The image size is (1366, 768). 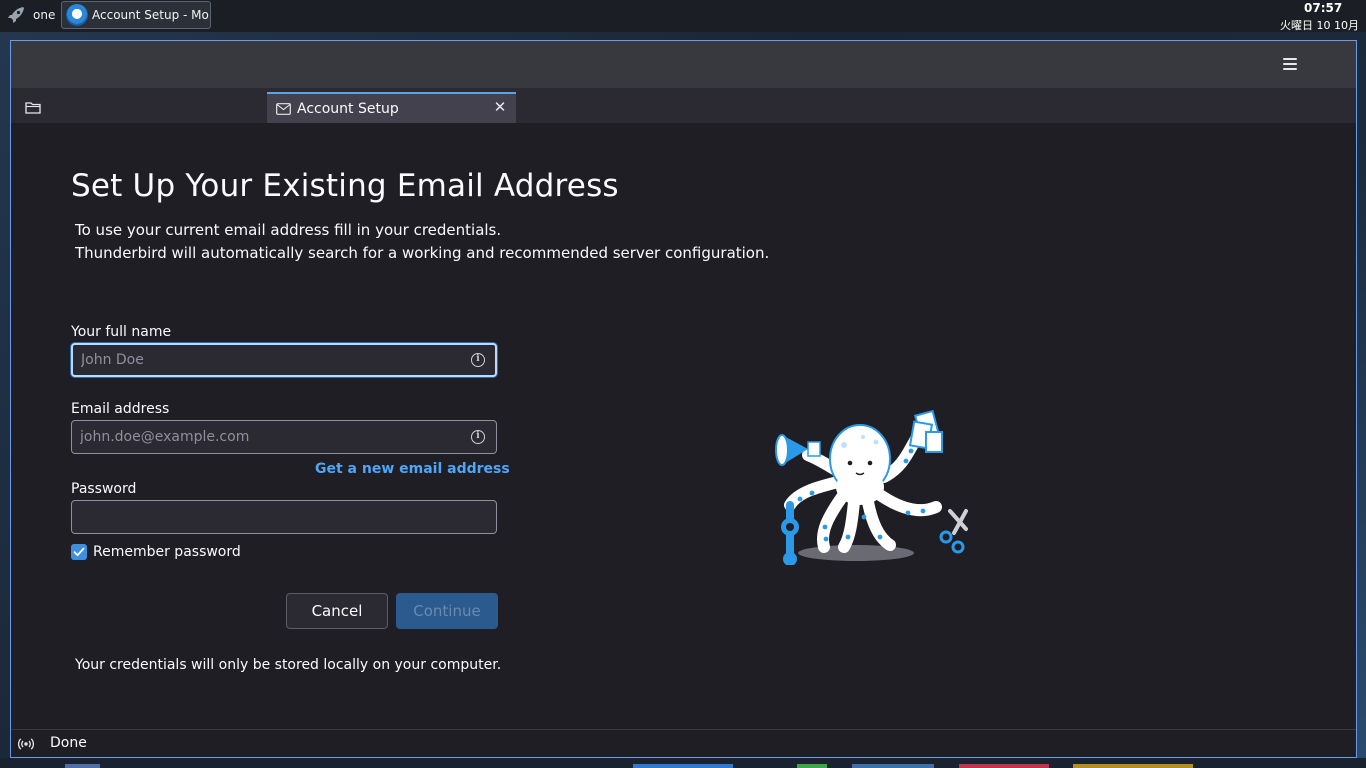 I want to click on tab-label: Account Setup, so click(x=348, y=109).